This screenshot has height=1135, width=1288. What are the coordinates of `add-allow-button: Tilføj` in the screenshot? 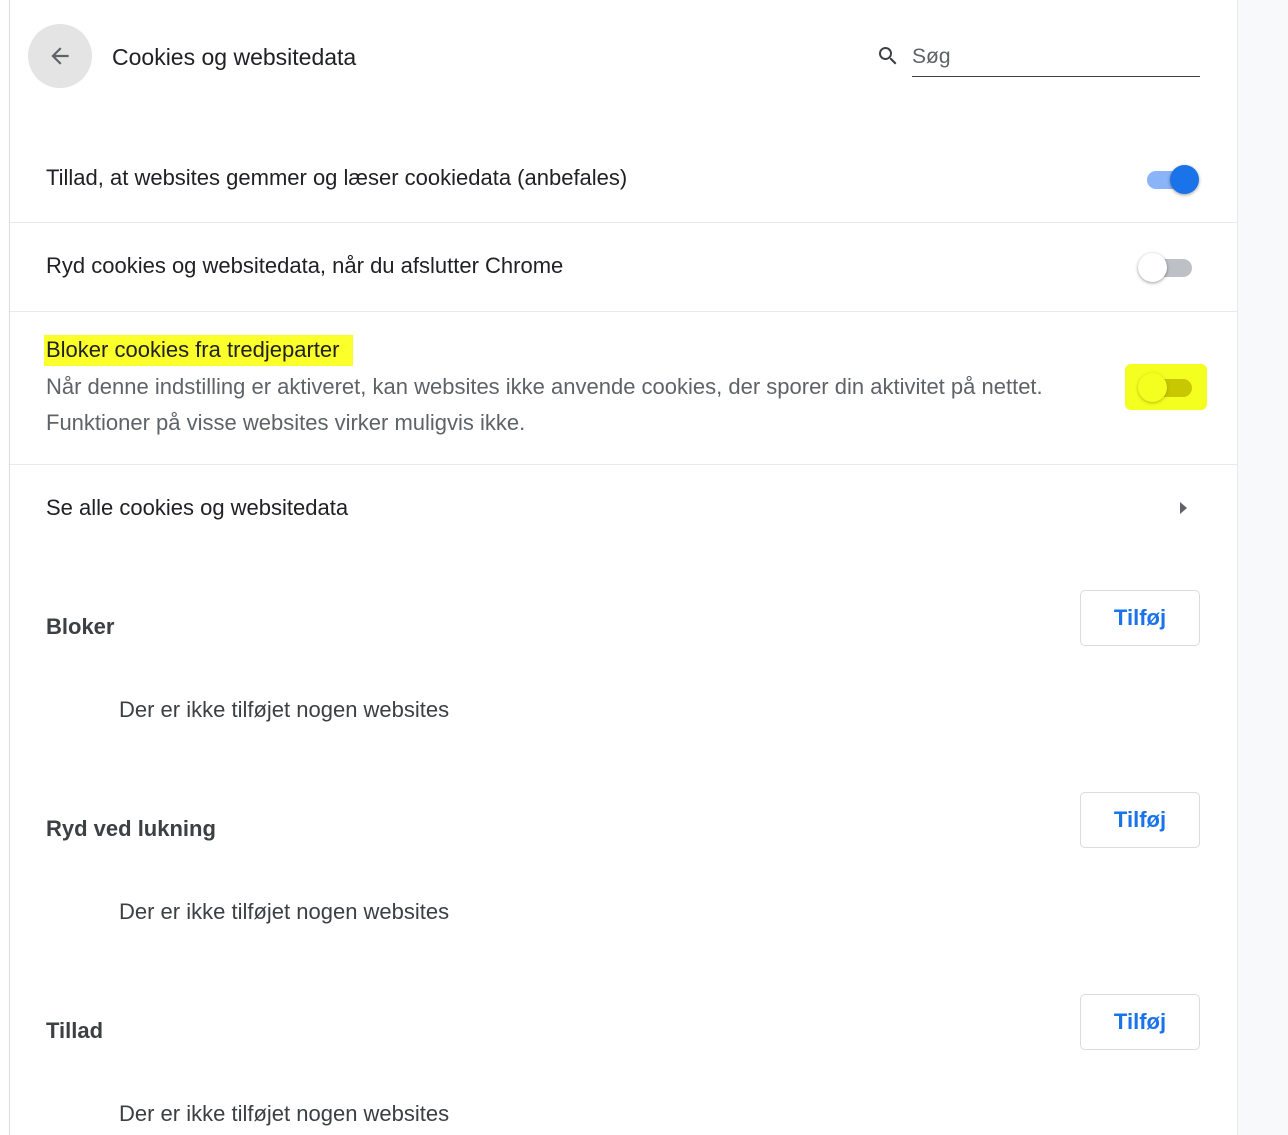 It's located at (1140, 1022).